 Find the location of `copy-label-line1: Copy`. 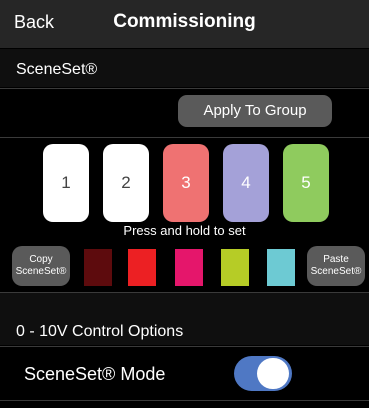

copy-label-line1: Copy is located at coordinates (41, 259).